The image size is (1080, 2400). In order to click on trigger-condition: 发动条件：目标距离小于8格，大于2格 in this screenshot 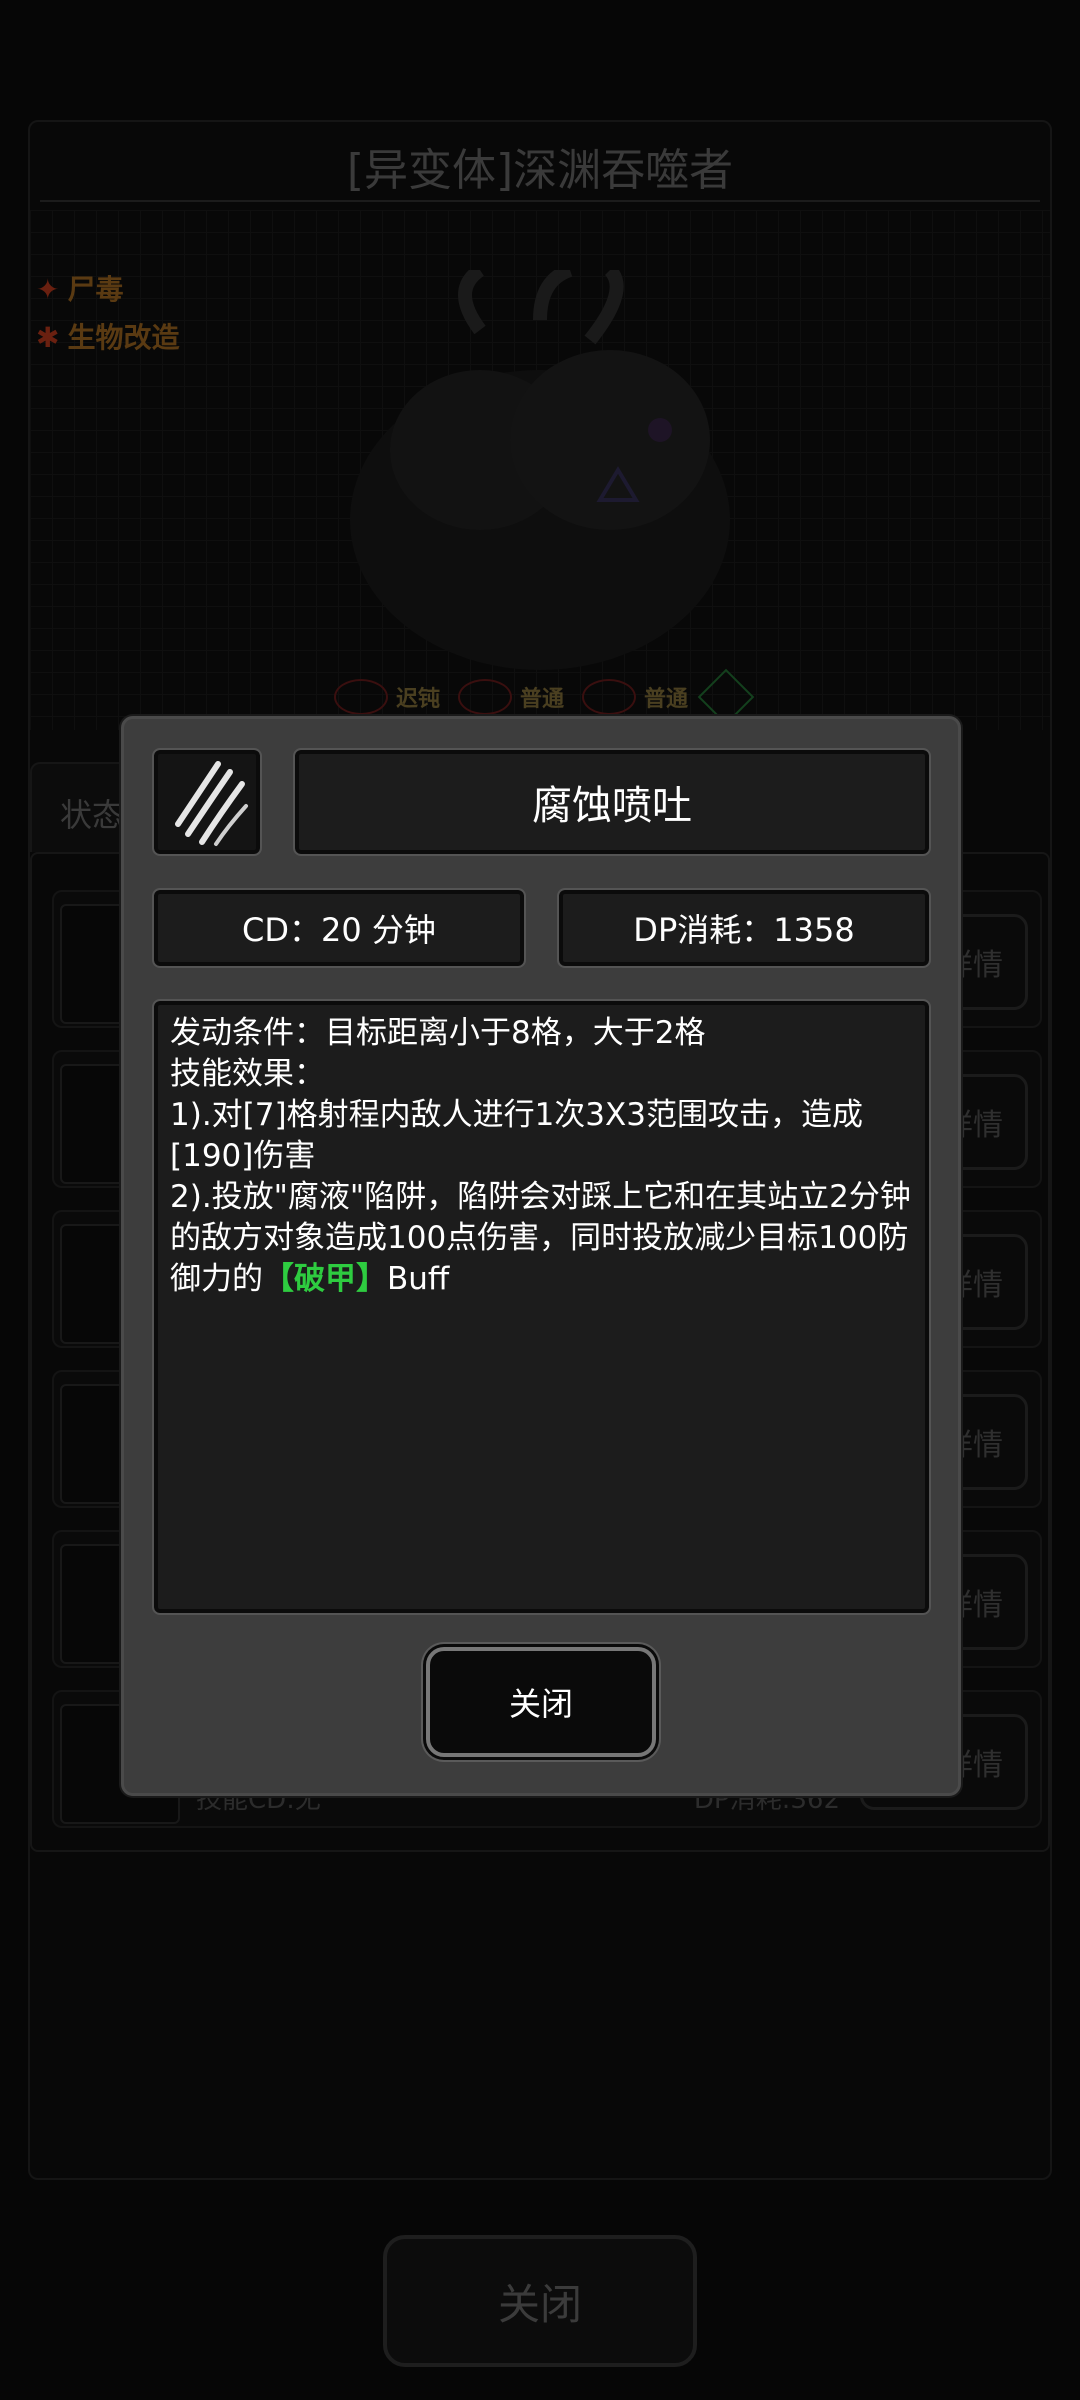, I will do `click(438, 1033)`.